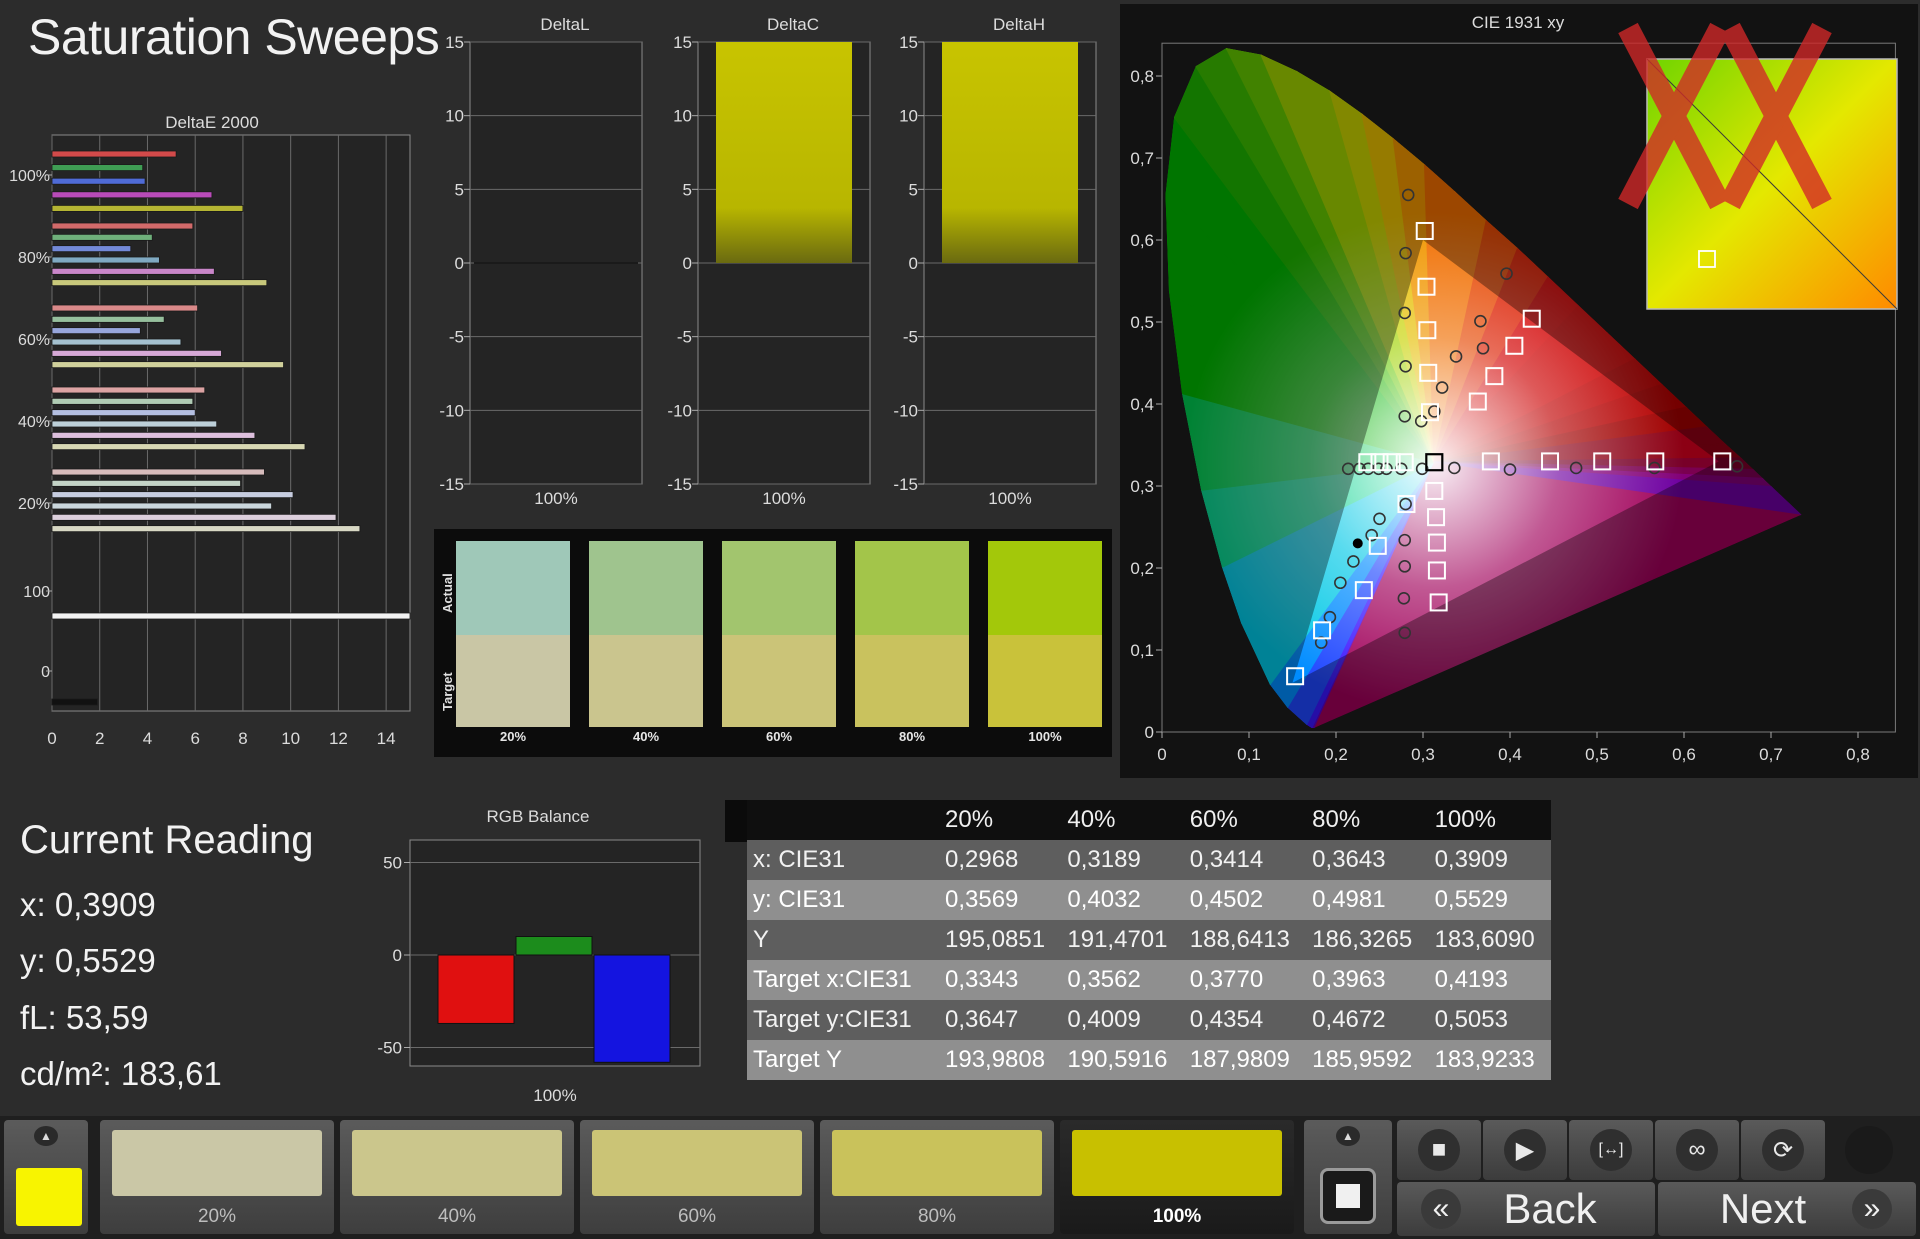 Image resolution: width=1920 pixels, height=1239 pixels. What do you see at coordinates (1142, 322) in the screenshot?
I see `cie-ytick: 0,5` at bounding box center [1142, 322].